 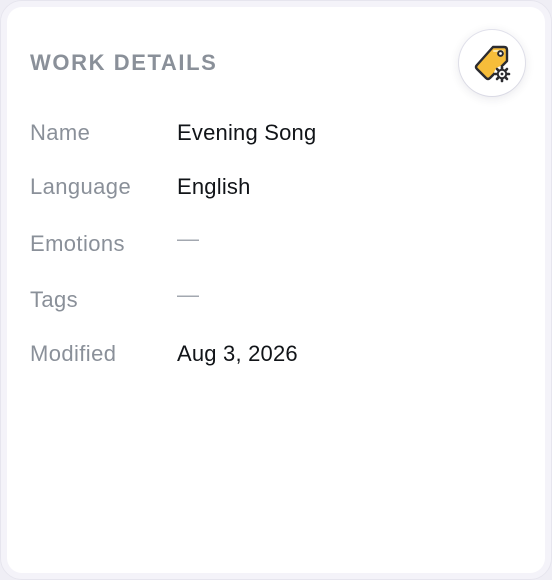 What do you see at coordinates (81, 186) in the screenshot?
I see `detail-label: Language` at bounding box center [81, 186].